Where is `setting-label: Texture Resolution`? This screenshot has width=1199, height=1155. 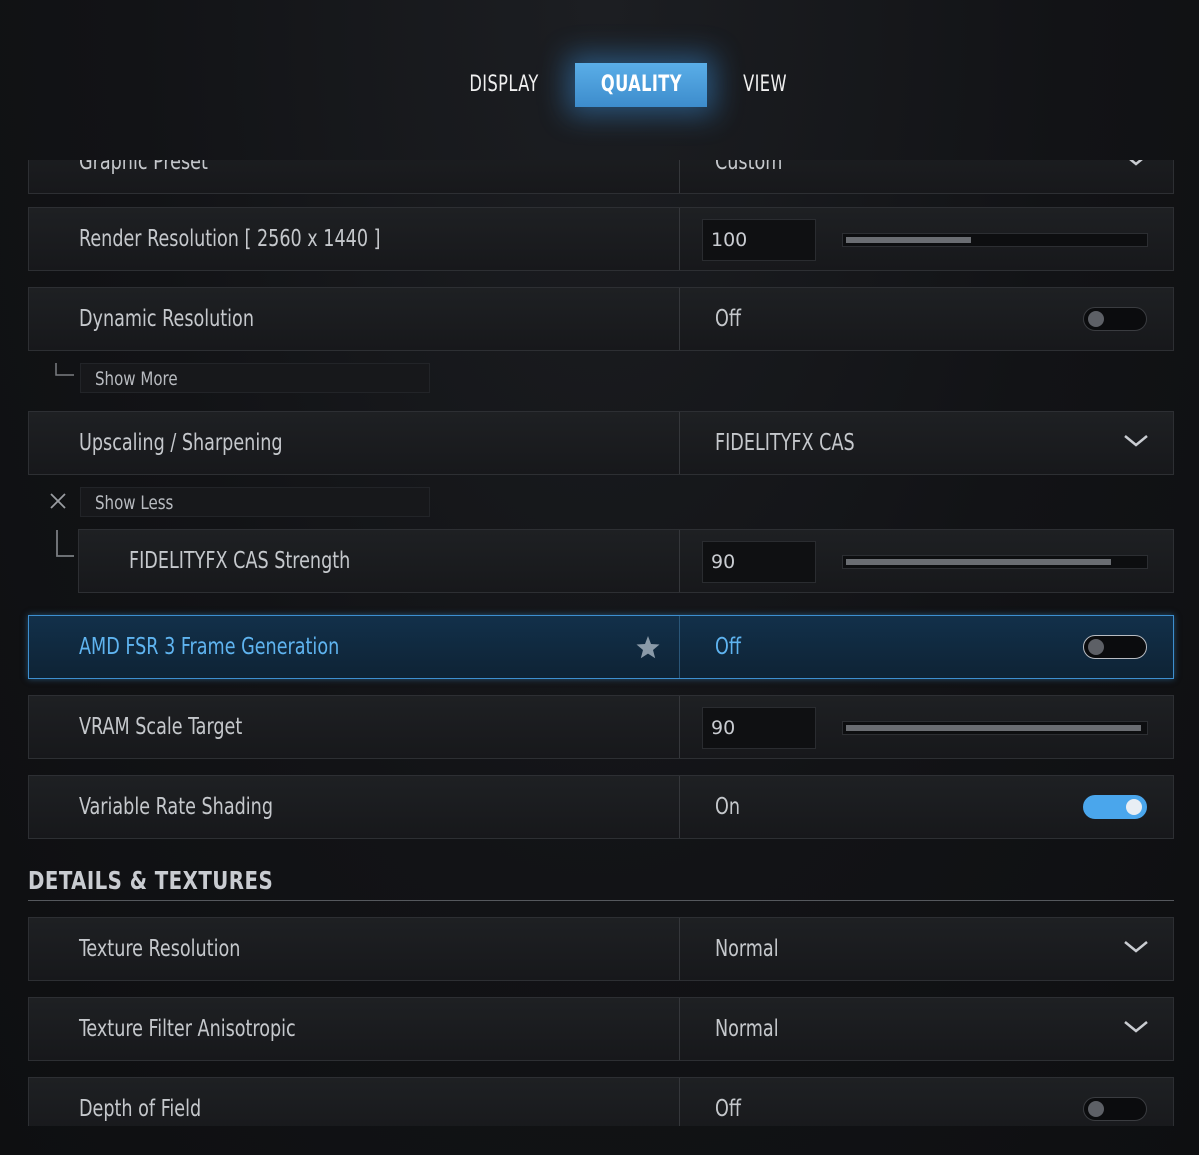
setting-label: Texture Resolution is located at coordinates (160, 949).